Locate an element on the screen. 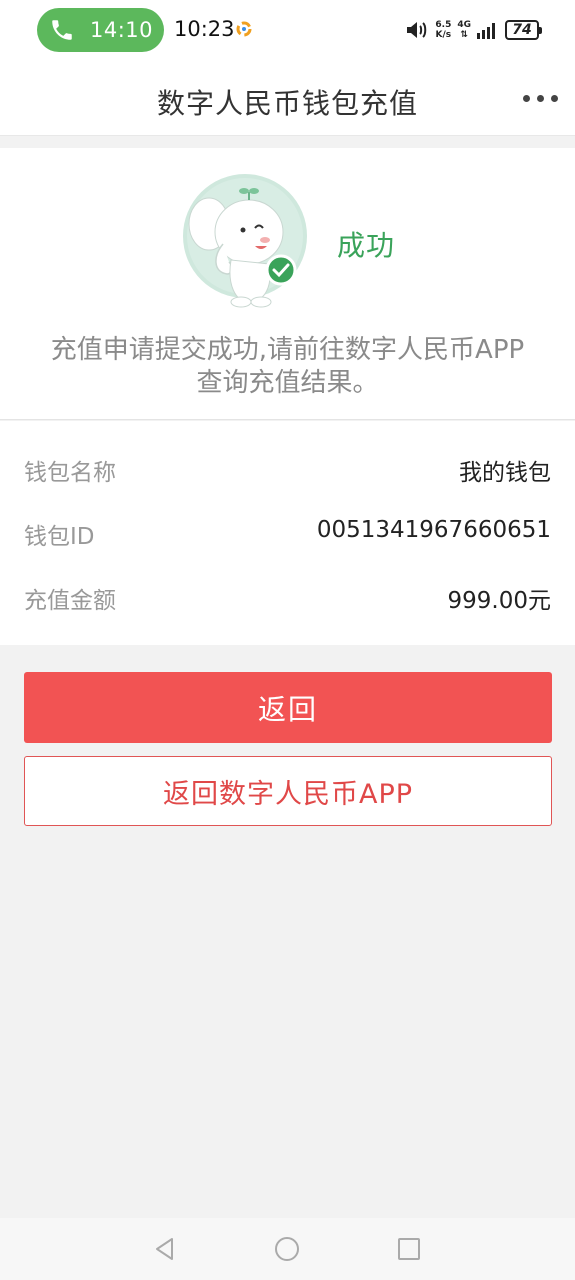  detail-label: 充值金额 is located at coordinates (70, 601).